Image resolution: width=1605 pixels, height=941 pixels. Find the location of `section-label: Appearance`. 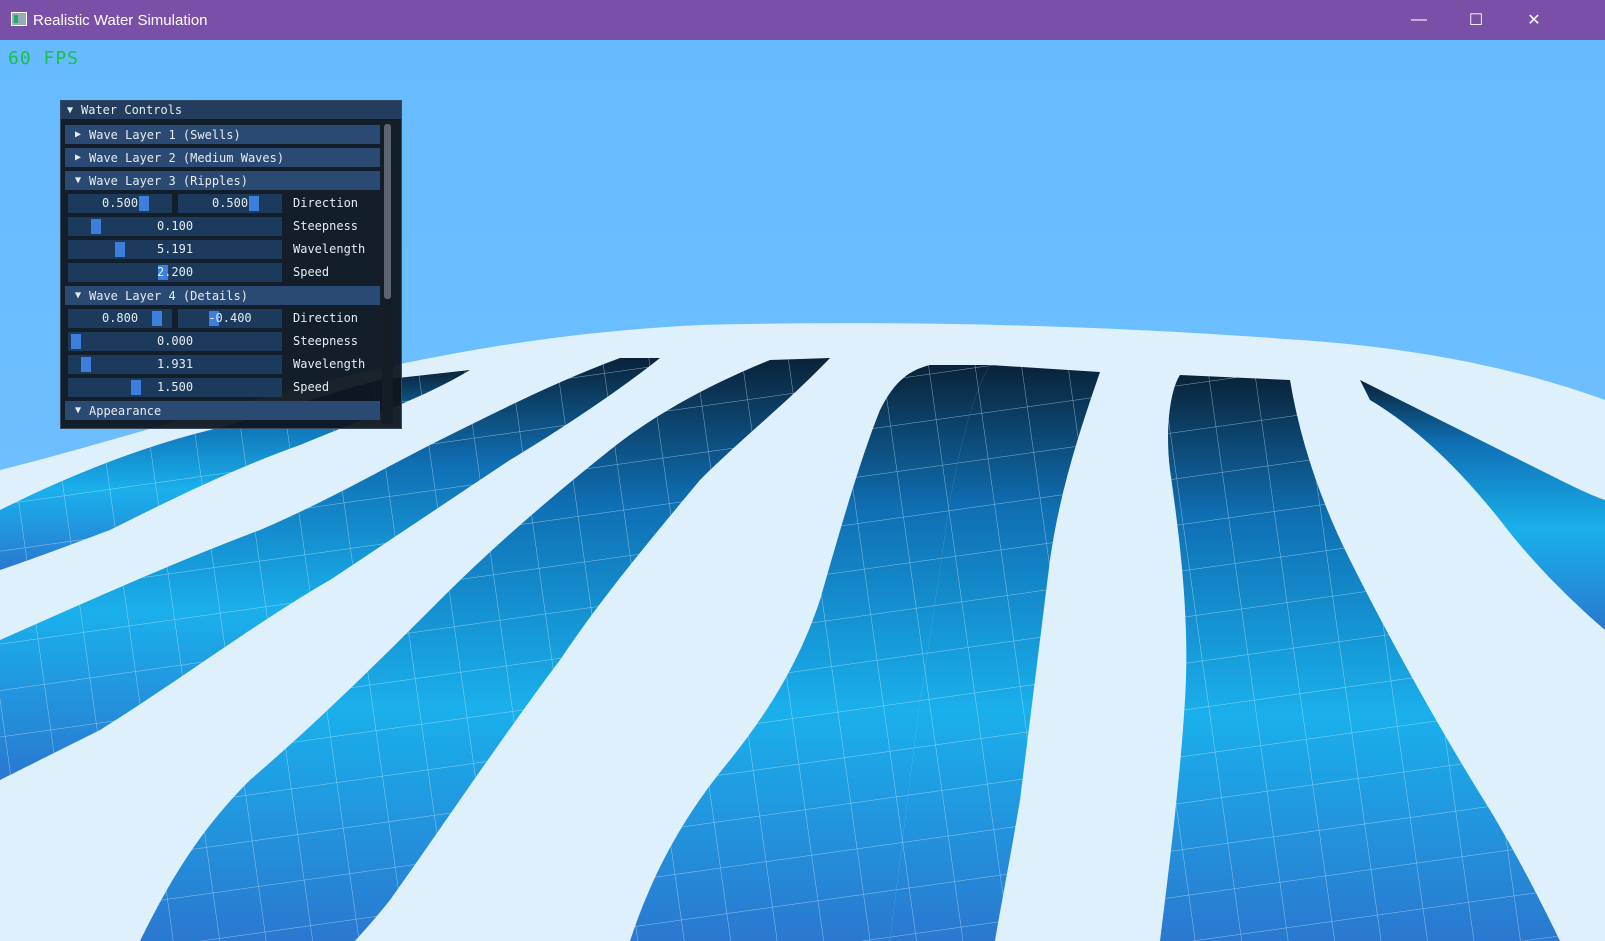

section-label: Appearance is located at coordinates (125, 410).